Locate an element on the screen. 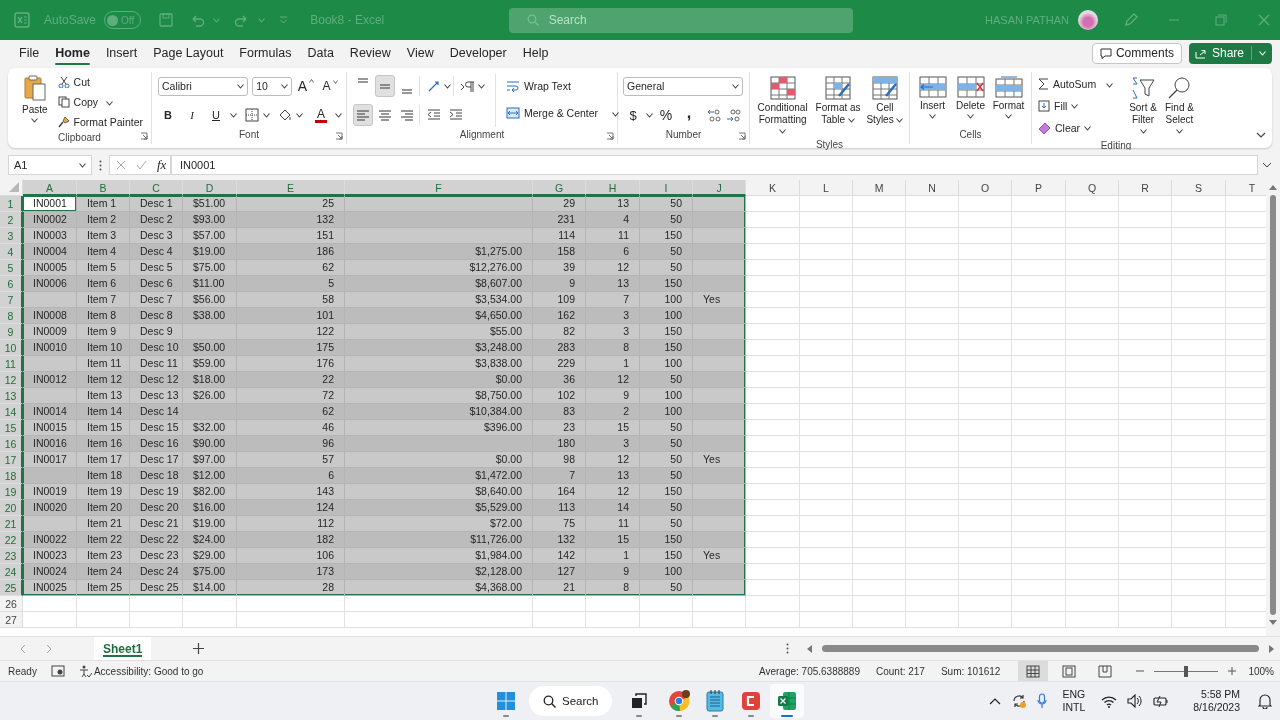 The height and width of the screenshot is (720, 1280). table-cell: 39 is located at coordinates (559, 268).